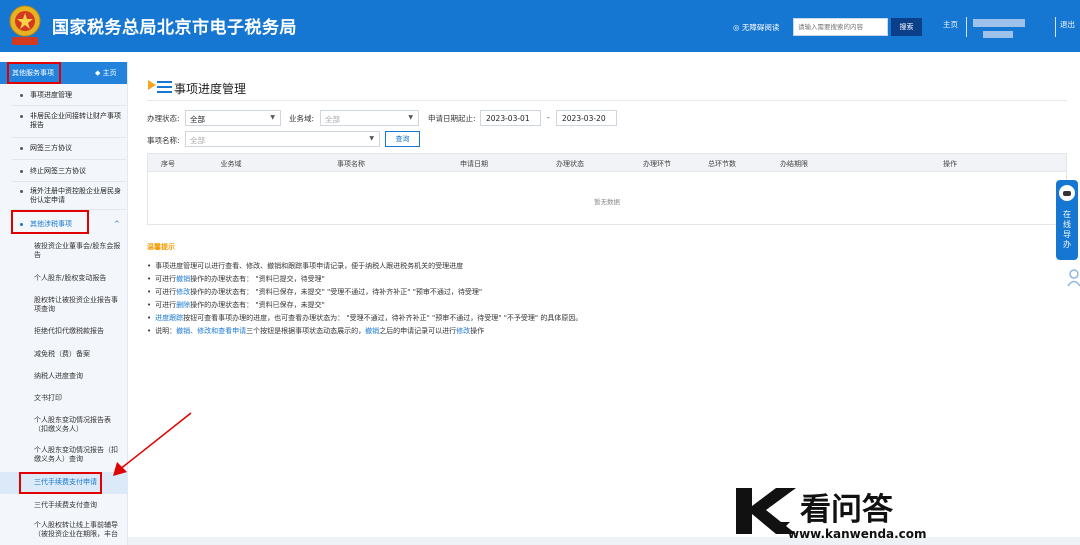  What do you see at coordinates (77, 250) in the screenshot?
I see `sub-item-label: 被投资企业董事会/股东会报告` at bounding box center [77, 250].